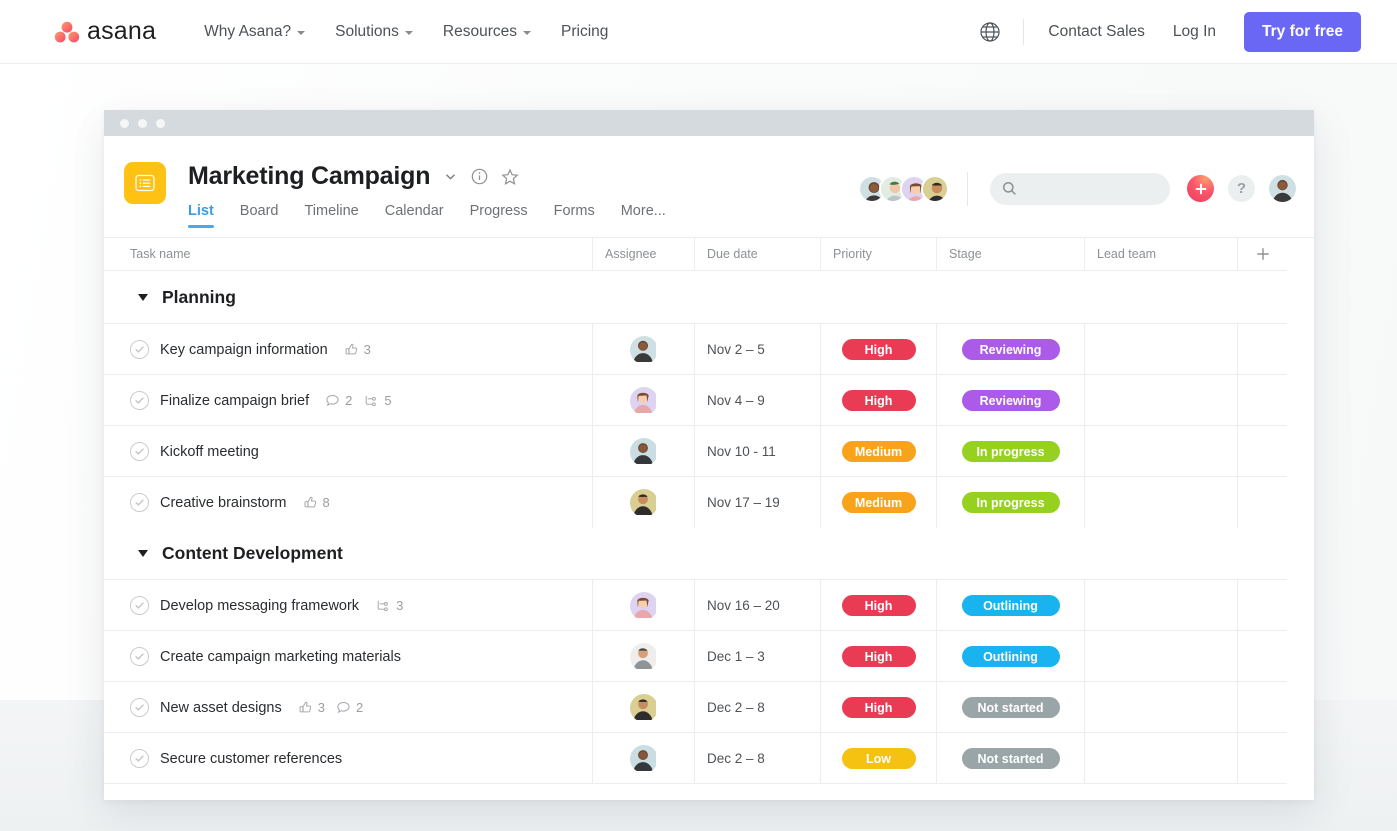  I want to click on search-field, so click(1090, 188).